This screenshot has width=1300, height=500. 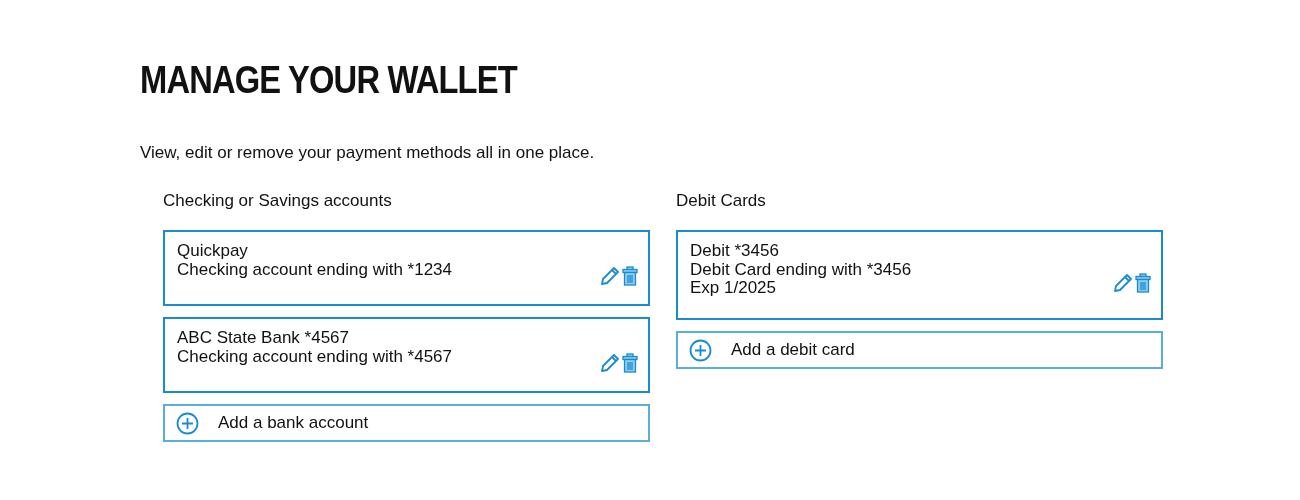 What do you see at coordinates (315, 270) in the screenshot?
I see `account-detail: Checking account ending with *1234` at bounding box center [315, 270].